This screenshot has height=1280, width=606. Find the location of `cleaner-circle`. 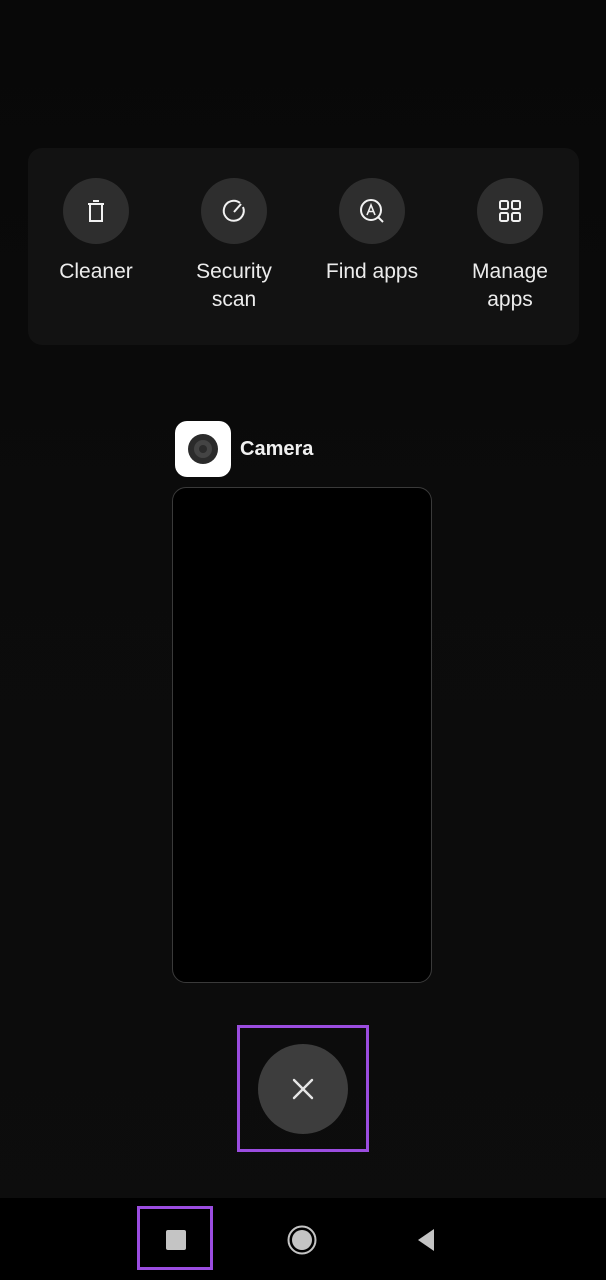

cleaner-circle is located at coordinates (96, 211).